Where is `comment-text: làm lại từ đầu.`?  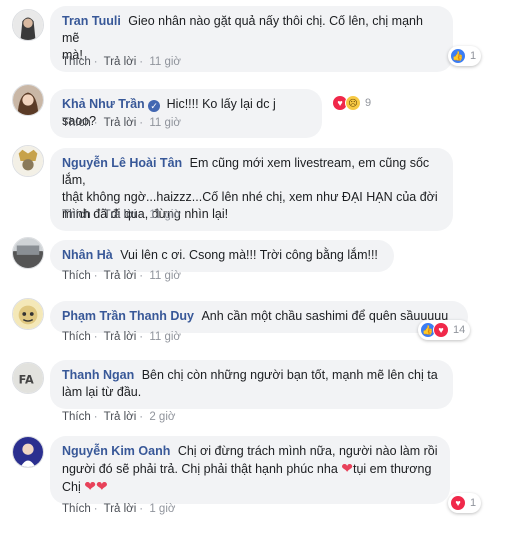 comment-text: làm lại từ đầu. is located at coordinates (102, 392).